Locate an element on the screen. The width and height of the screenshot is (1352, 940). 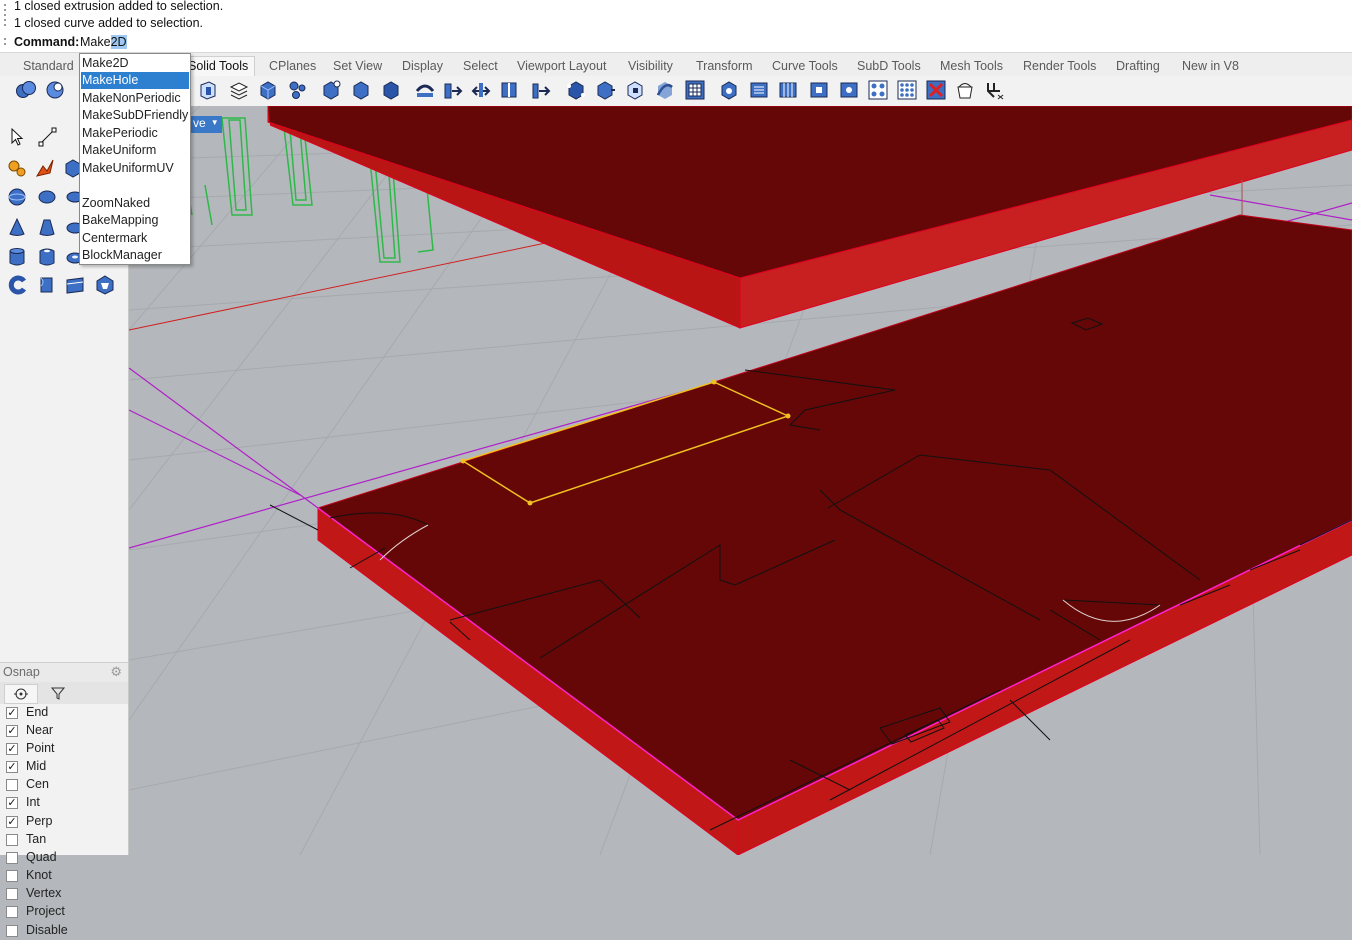
filter-icon is located at coordinates (58, 693).